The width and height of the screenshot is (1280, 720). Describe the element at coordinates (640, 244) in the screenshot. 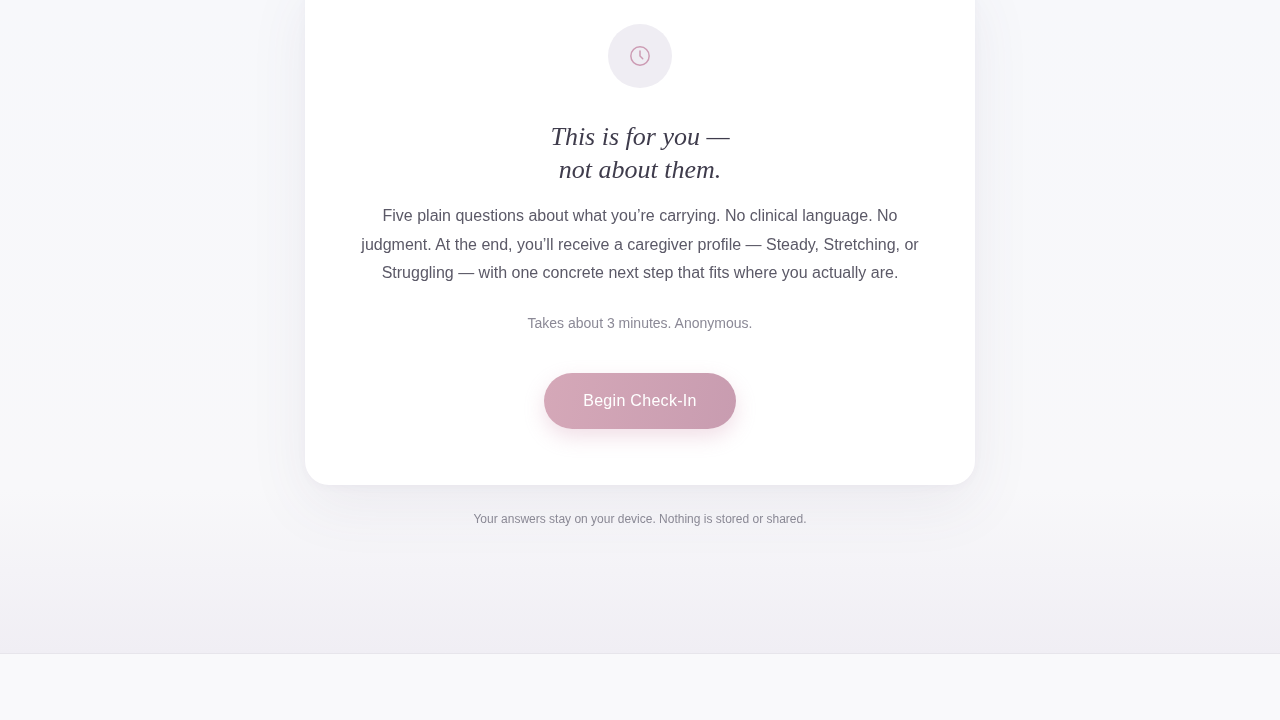

I see `description-text: Five plain questions about what you’re carrying. No clinical language. No judgment. At the end, you’ll receive a caregiver profile — Steady, Stretching, or Struggling — with one concrete next step that fits where you actually are.` at that location.